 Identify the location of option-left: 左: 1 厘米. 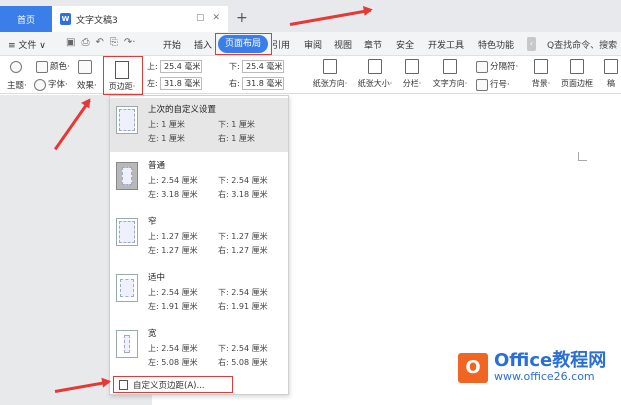
(166, 138).